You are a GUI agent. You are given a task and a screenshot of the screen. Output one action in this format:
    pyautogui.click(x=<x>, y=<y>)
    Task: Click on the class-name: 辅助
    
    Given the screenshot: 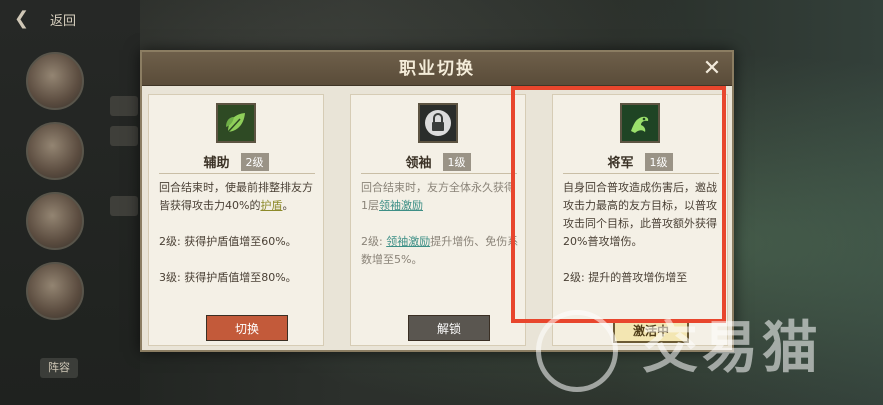 What is the action you would take?
    pyautogui.click(x=216, y=163)
    